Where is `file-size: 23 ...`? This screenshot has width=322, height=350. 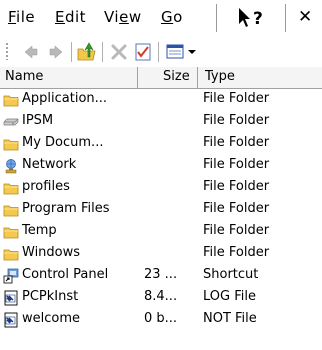
file-size: 23 ... is located at coordinates (161, 274).